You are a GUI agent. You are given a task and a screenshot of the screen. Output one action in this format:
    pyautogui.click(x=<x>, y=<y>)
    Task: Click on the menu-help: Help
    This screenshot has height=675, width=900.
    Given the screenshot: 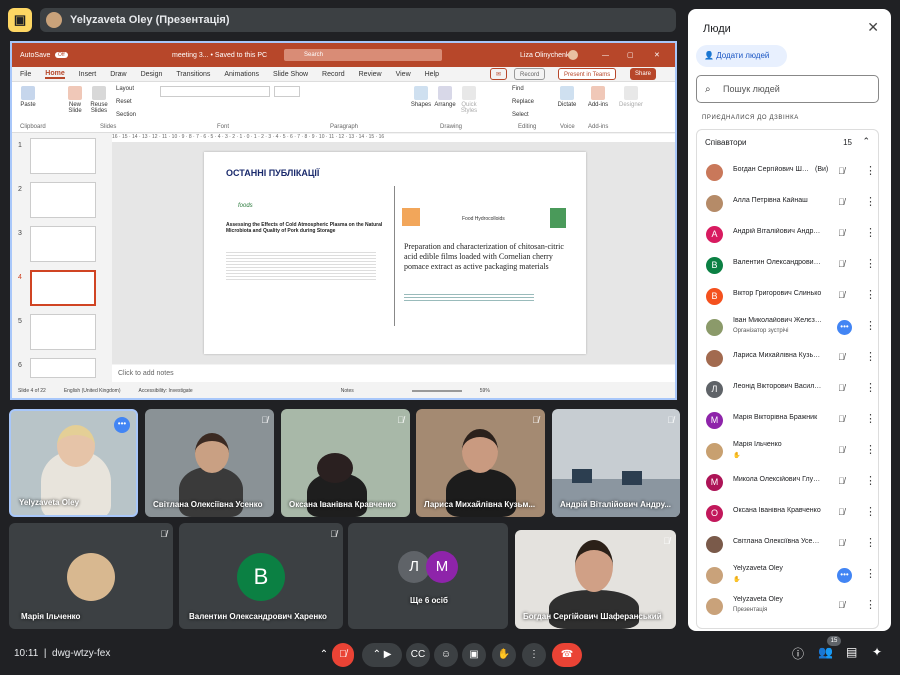 What is the action you would take?
    pyautogui.click(x=432, y=74)
    